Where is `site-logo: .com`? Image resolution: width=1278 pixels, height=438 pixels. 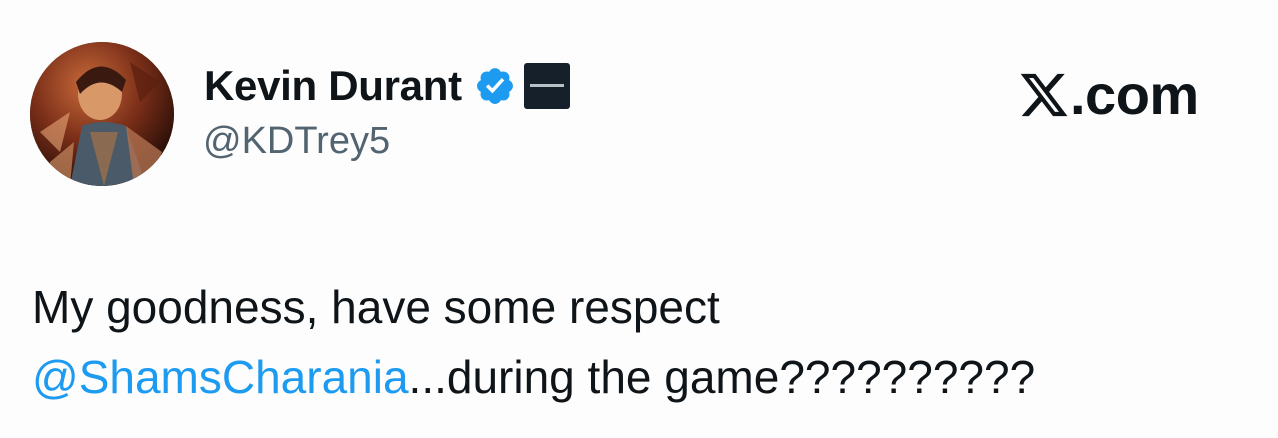 site-logo: .com is located at coordinates (1108, 94).